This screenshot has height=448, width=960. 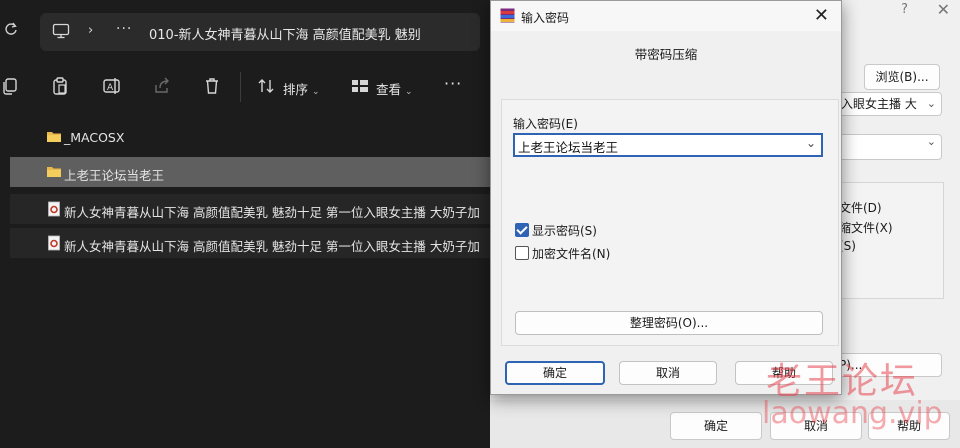 What do you see at coordinates (564, 231) in the screenshot?
I see `show-password-label: 显示密码(S)` at bounding box center [564, 231].